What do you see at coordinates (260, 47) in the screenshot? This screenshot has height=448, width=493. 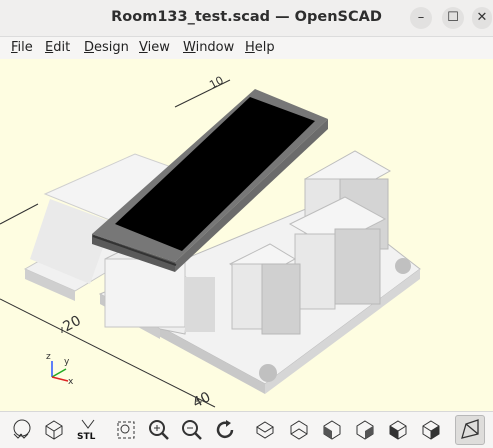 I see `menu-help: Help` at bounding box center [260, 47].